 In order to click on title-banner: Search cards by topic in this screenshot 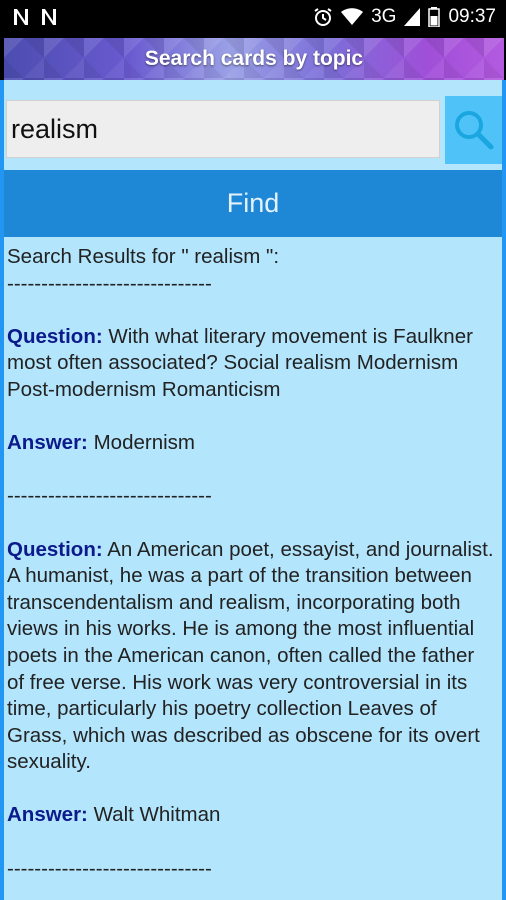, I will do `click(254, 59)`.